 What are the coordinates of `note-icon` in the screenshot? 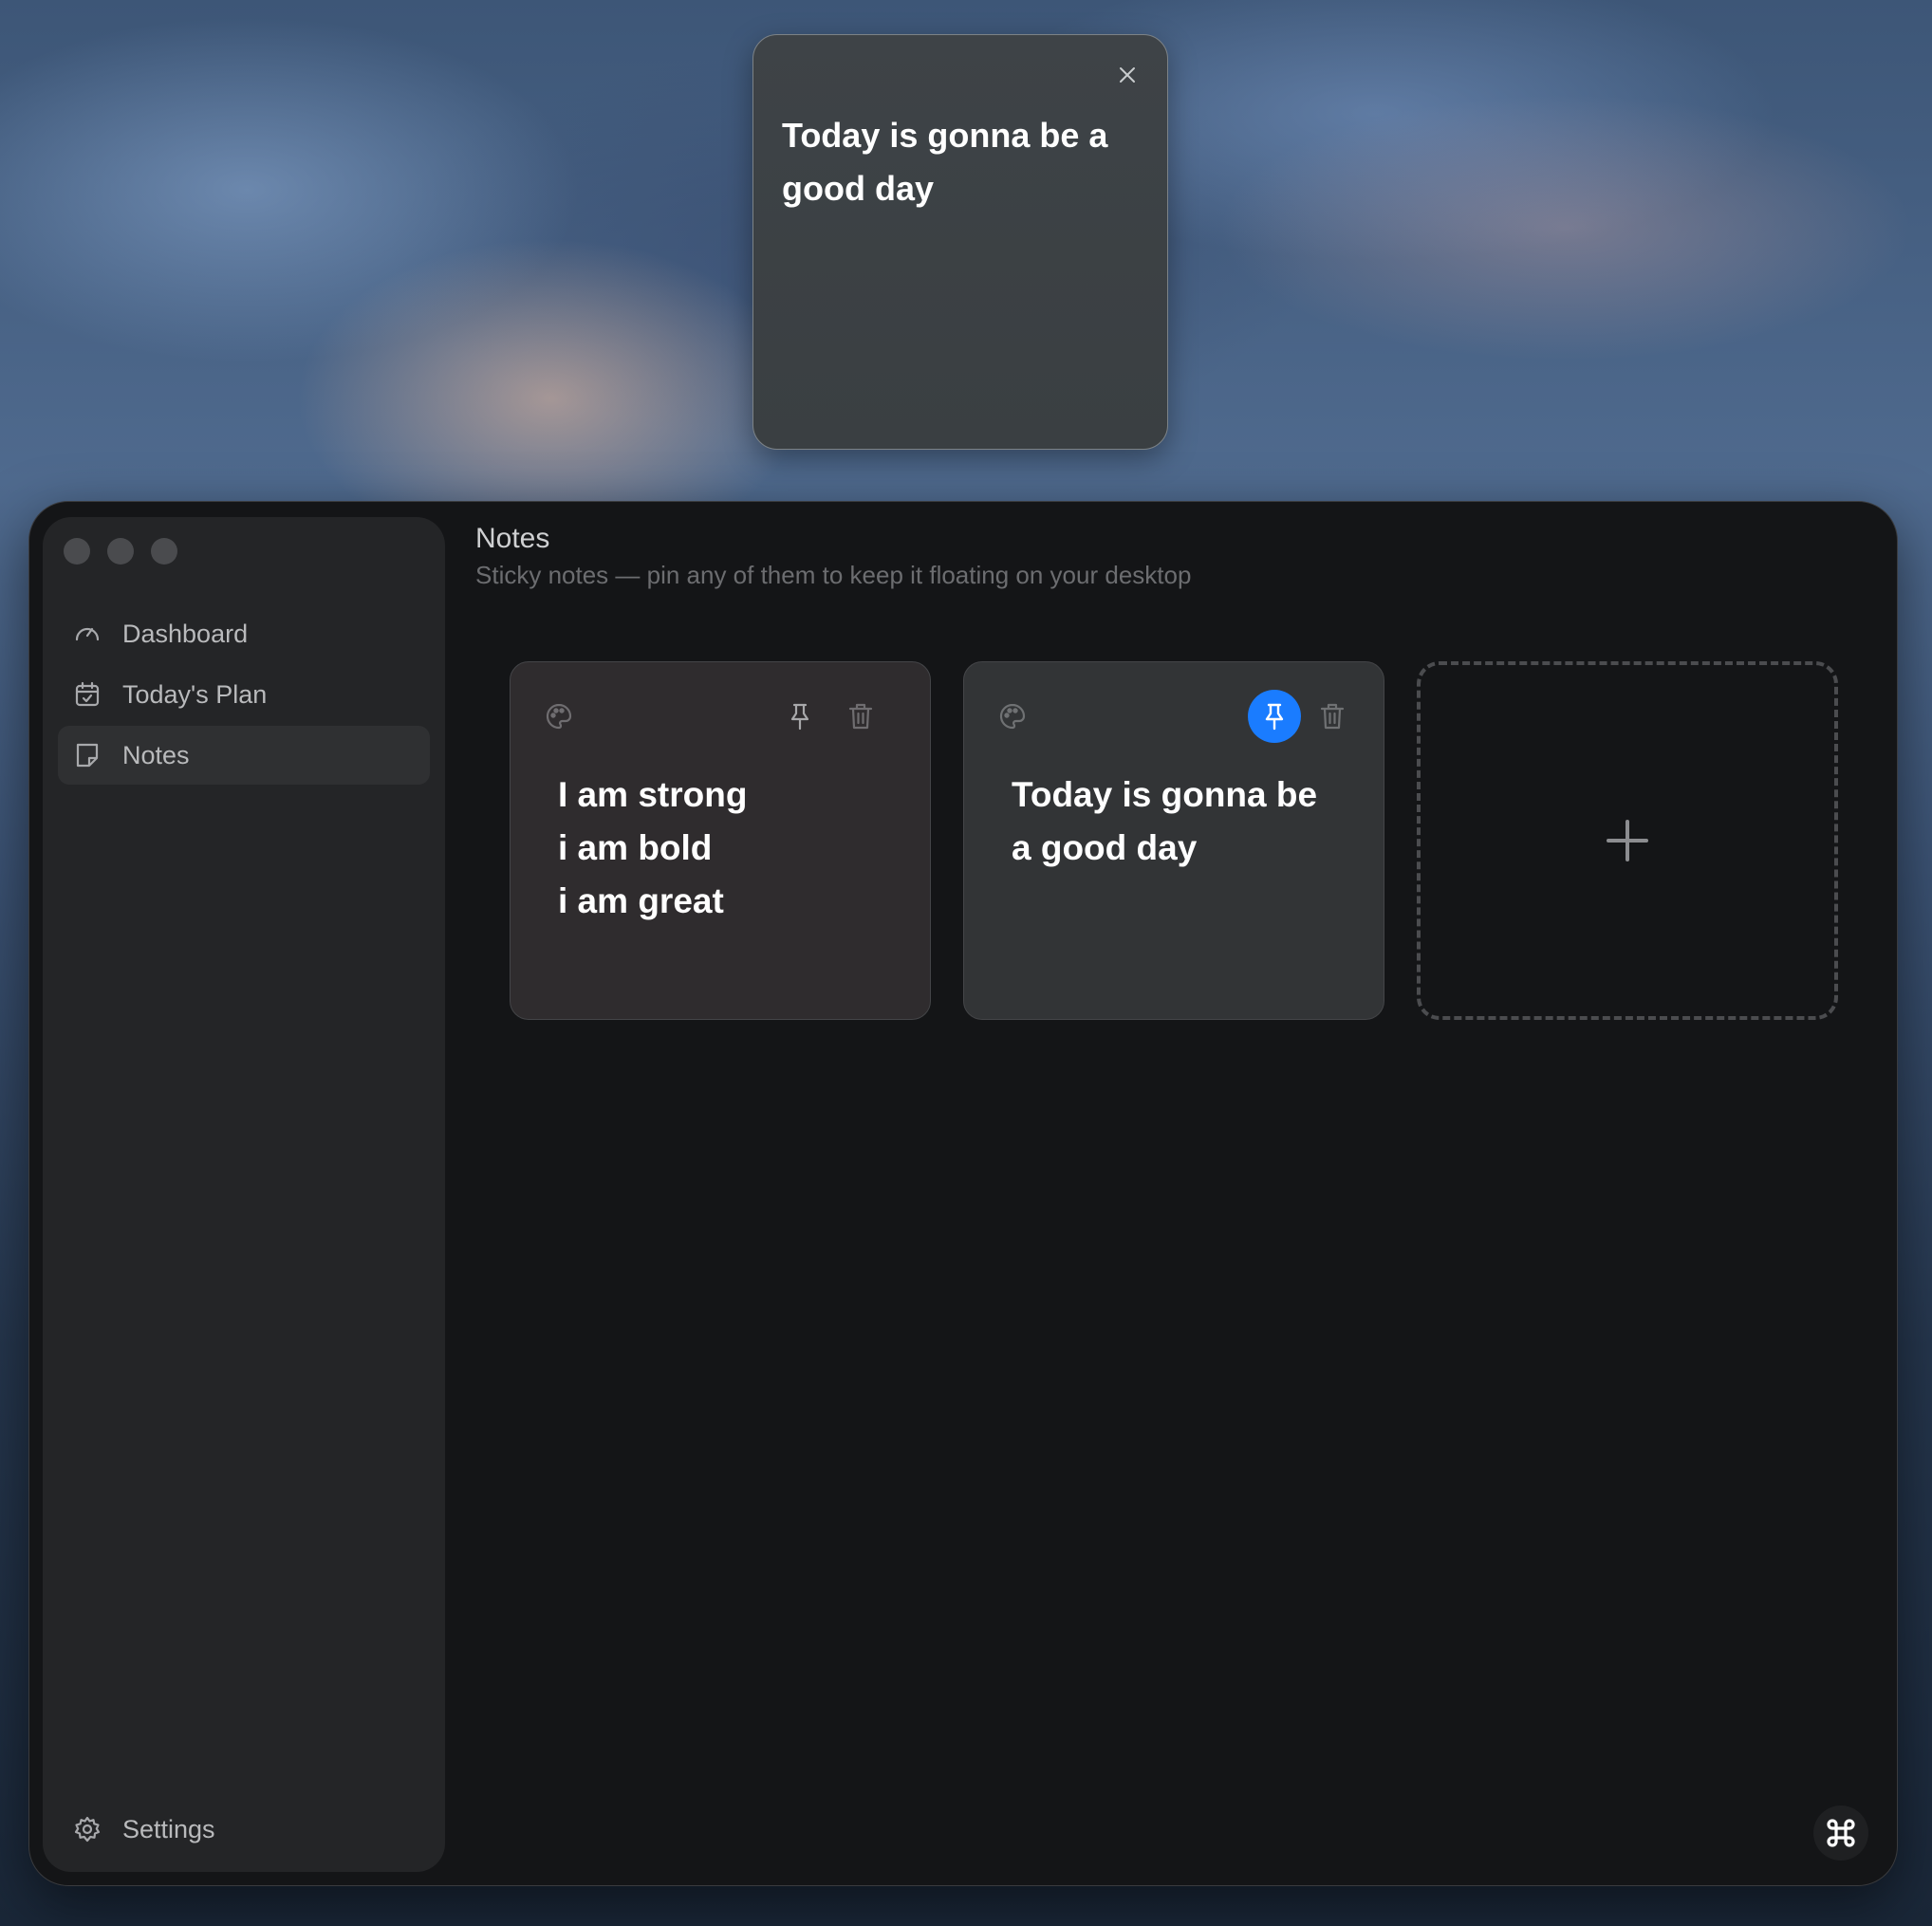 It's located at (87, 755).